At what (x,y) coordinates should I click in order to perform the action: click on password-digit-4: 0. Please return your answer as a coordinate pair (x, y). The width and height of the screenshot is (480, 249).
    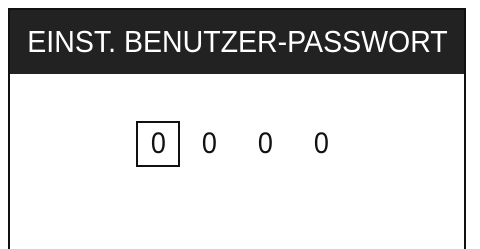
    Looking at the image, I should click on (321, 144).